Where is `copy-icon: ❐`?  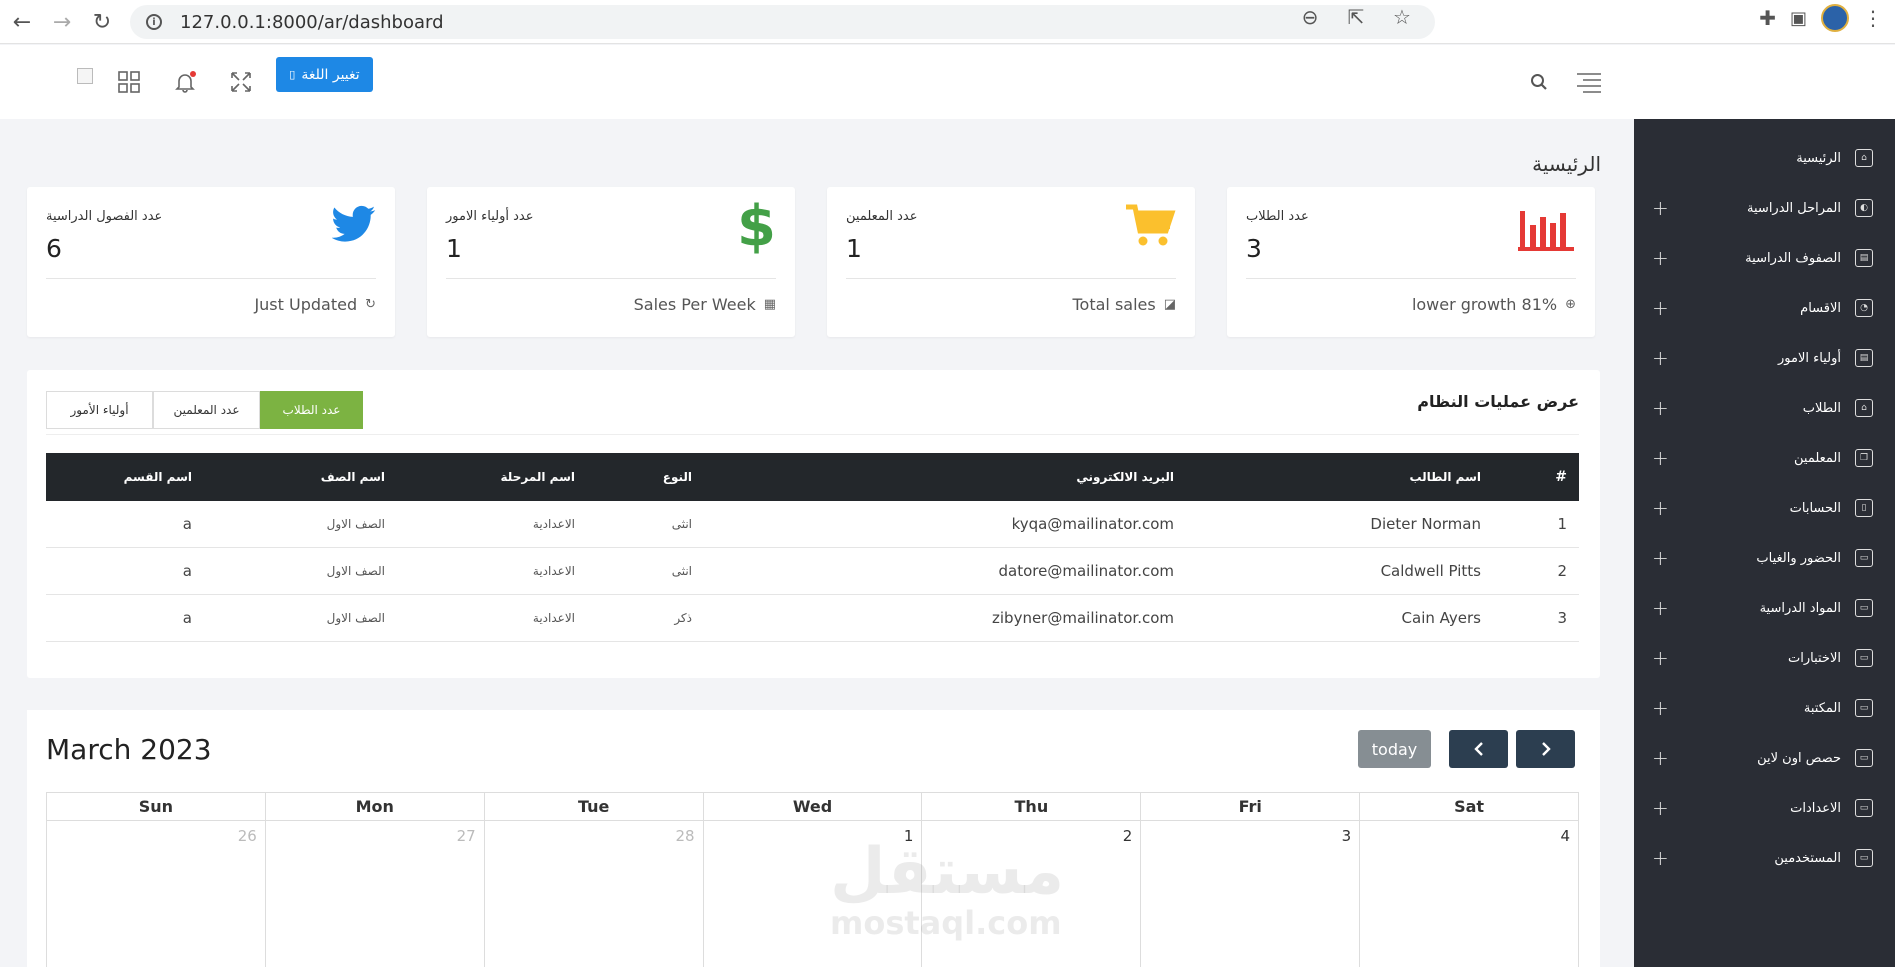
copy-icon: ❐ is located at coordinates (1864, 458).